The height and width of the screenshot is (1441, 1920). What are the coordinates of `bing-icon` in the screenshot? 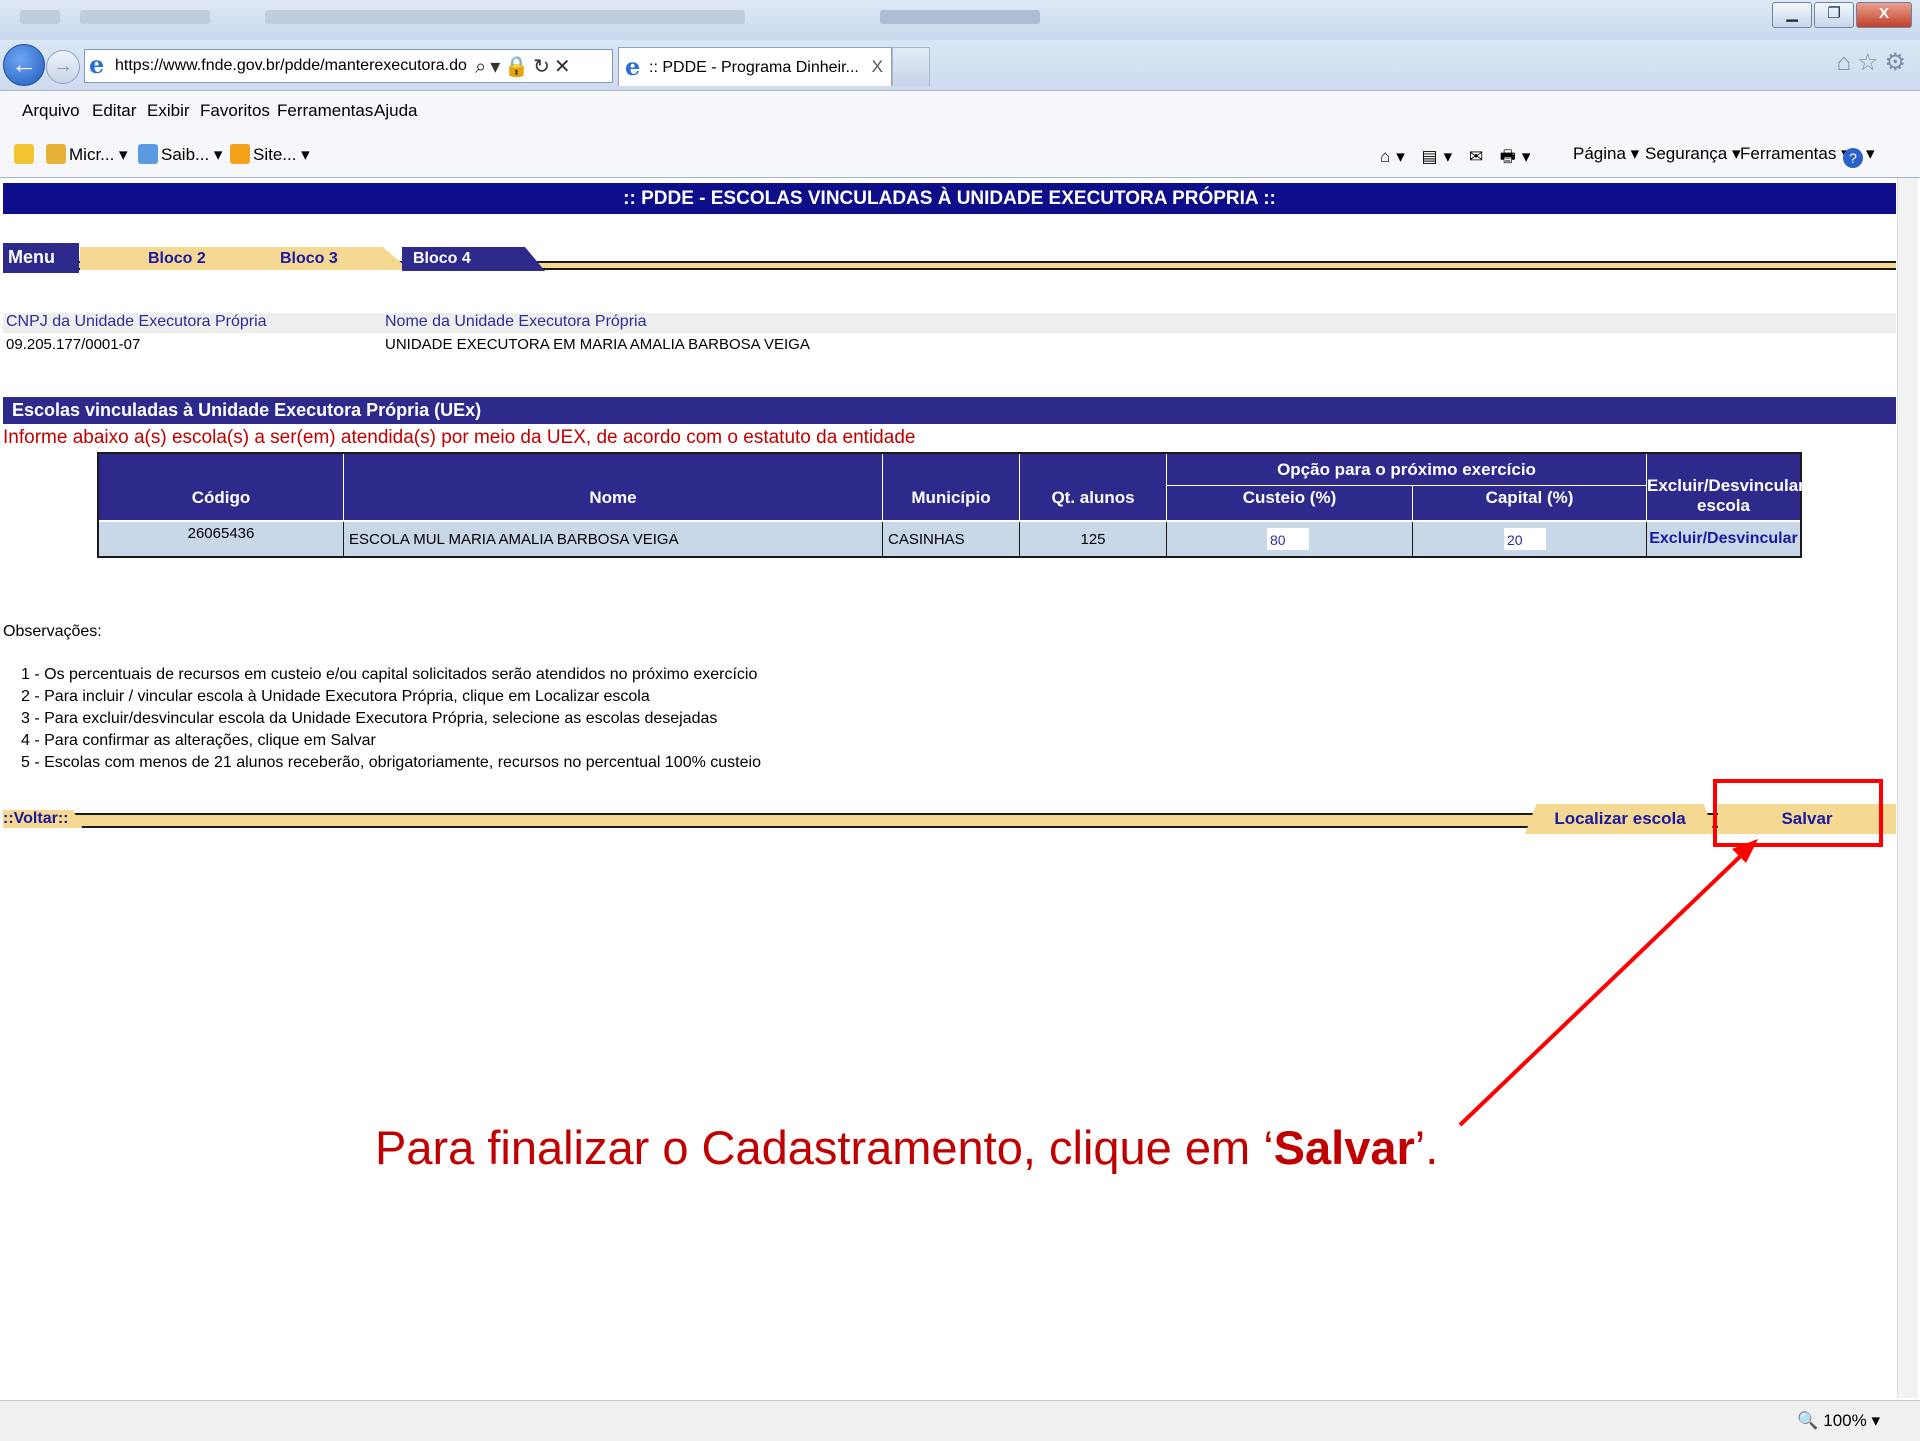 It's located at (240, 154).